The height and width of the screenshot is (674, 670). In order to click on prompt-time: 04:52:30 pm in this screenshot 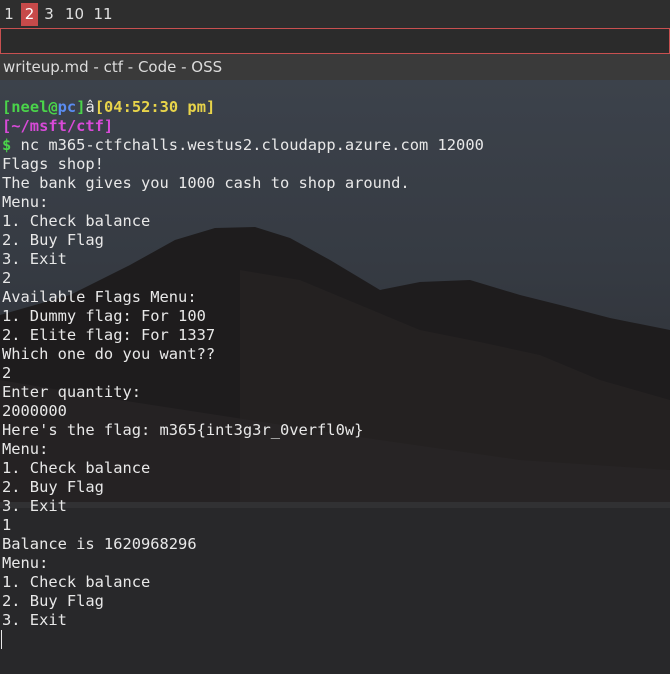, I will do `click(155, 107)`.